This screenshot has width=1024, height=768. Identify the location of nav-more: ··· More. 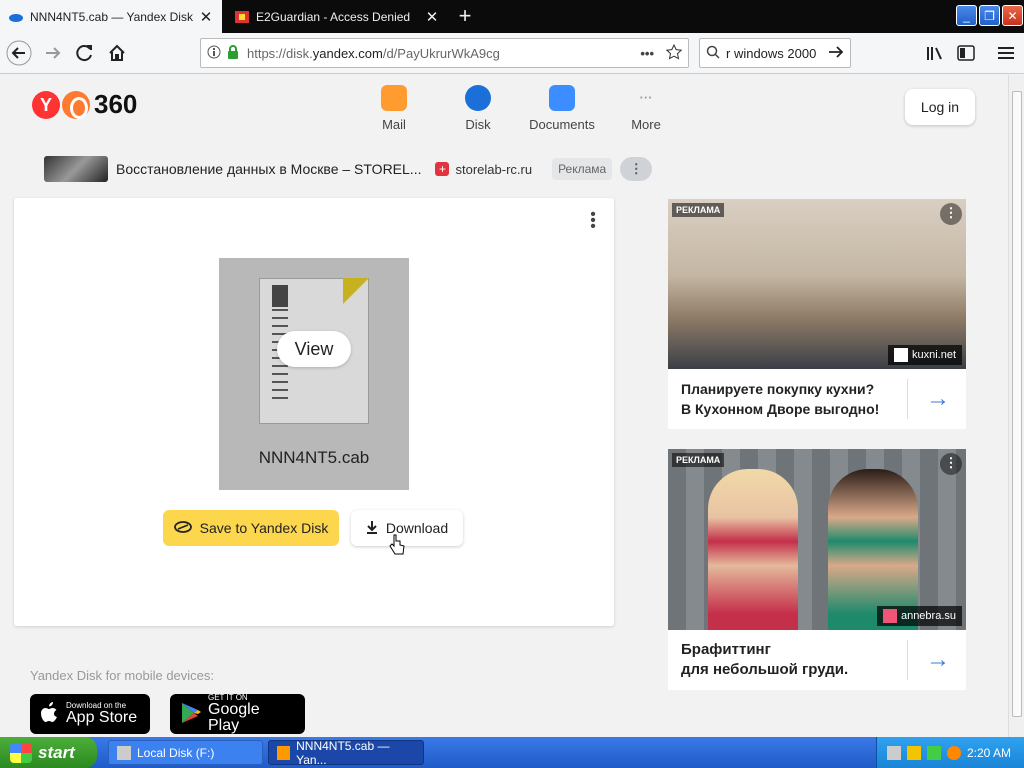
(646, 108).